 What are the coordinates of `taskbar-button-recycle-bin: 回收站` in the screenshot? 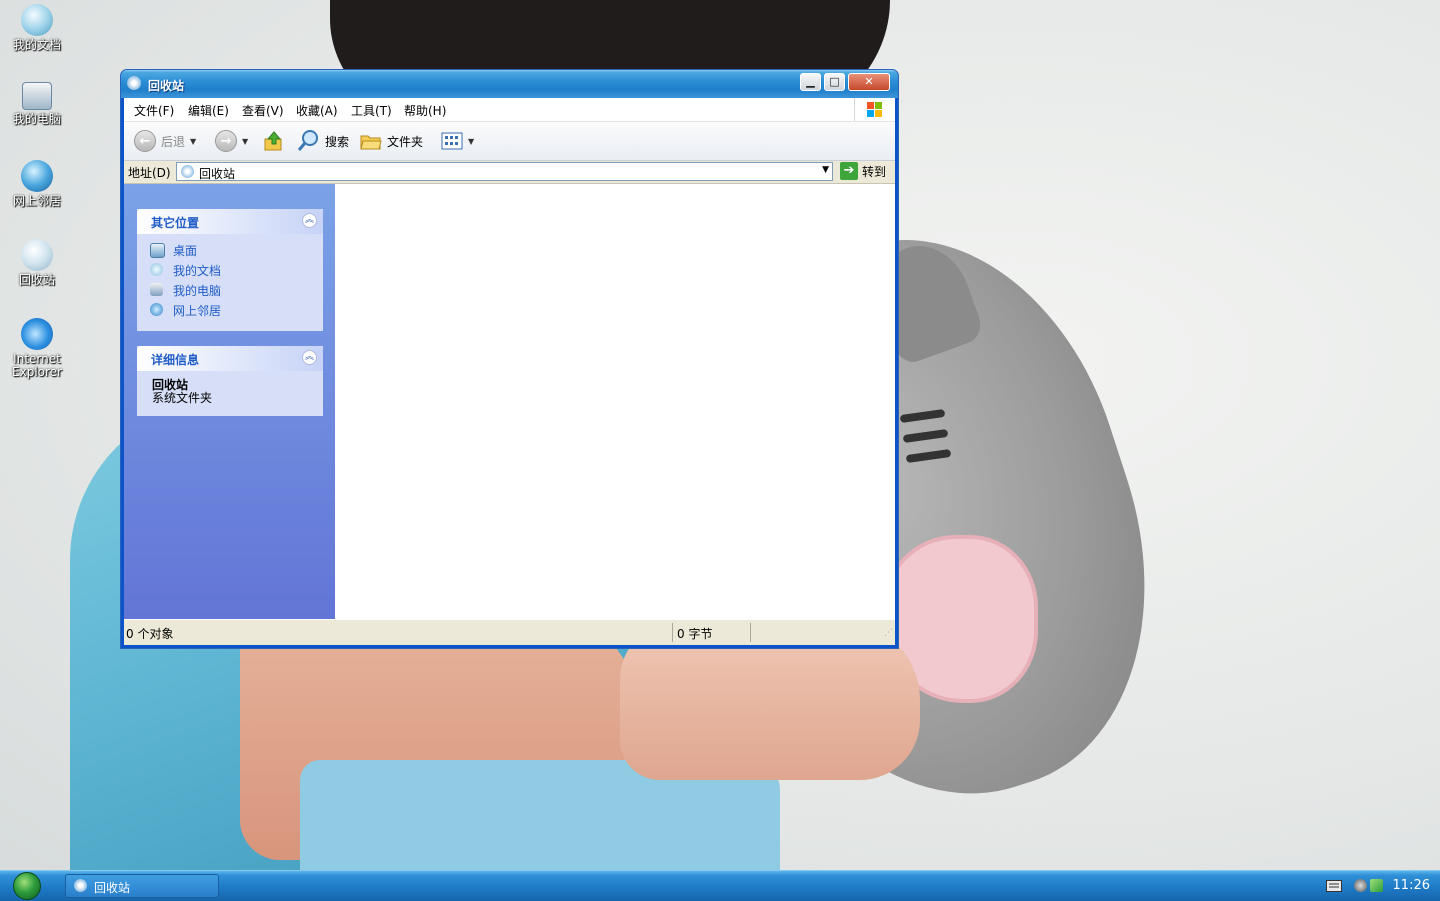 It's located at (142, 886).